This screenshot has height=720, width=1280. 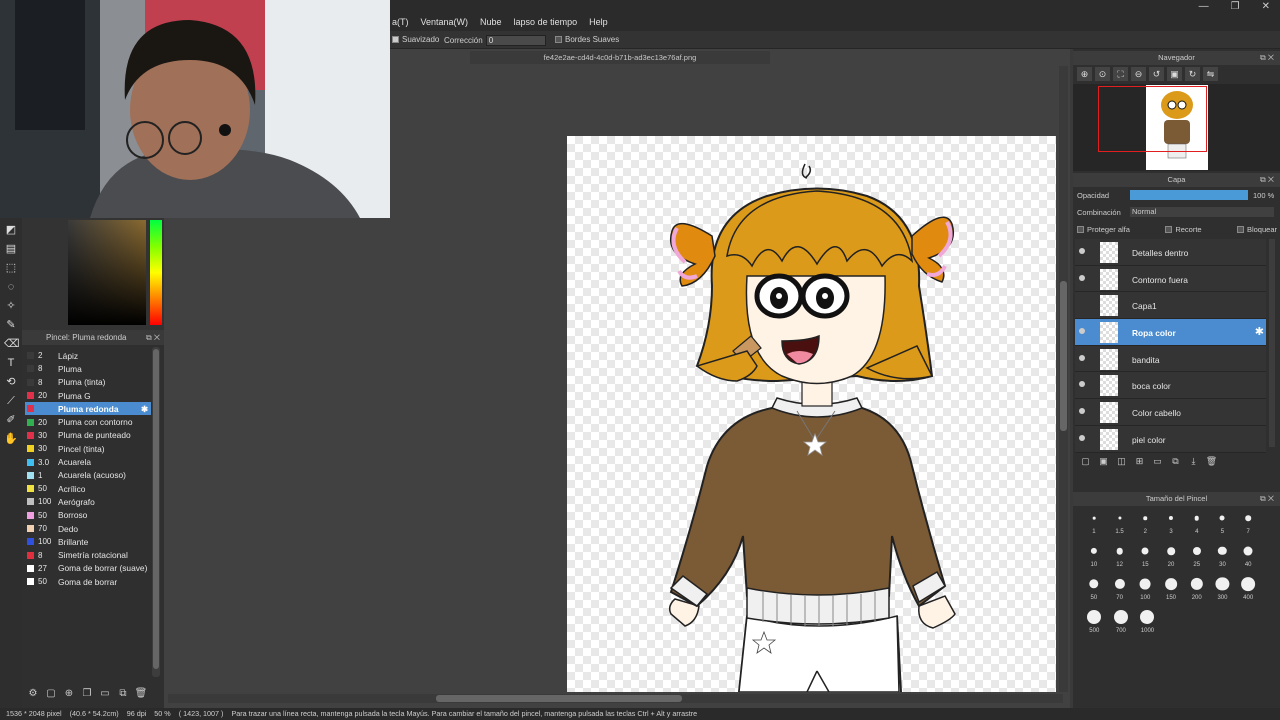 What do you see at coordinates (1210, 74) in the screenshot?
I see `flip-icon: ⇋` at bounding box center [1210, 74].